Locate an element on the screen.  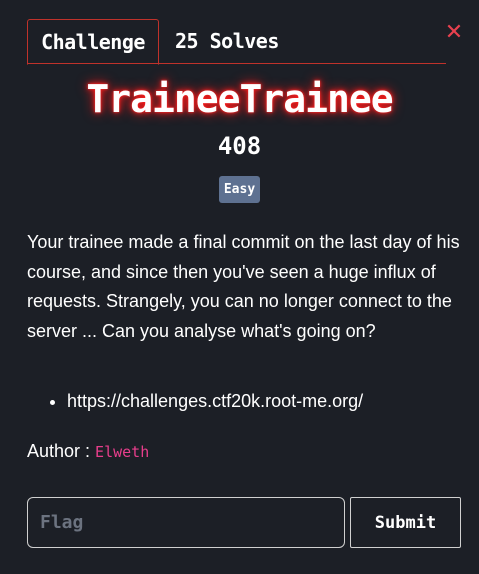
challenge-url-link: https://challenges.ctf20k.root-me.org/ is located at coordinates (215, 401).